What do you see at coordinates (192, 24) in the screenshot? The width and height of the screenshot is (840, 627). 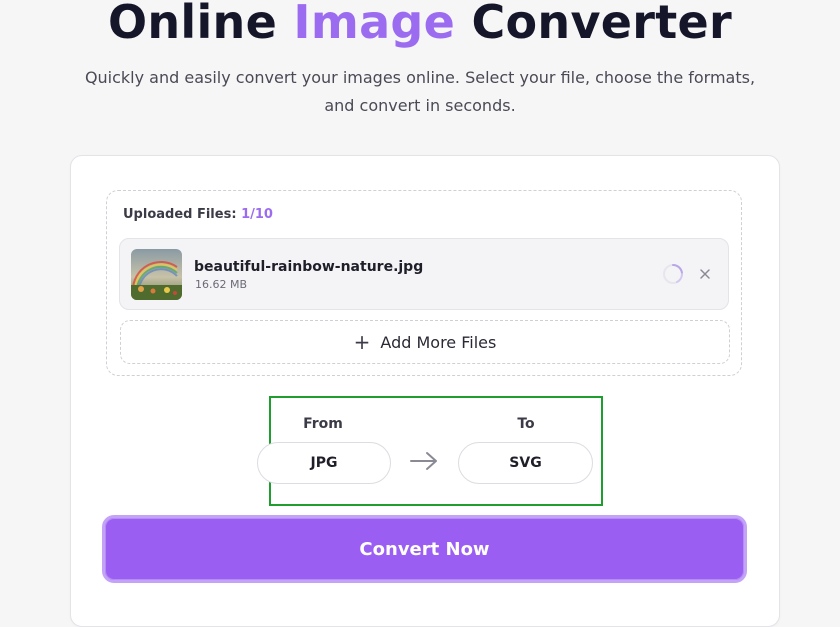 I see `title-part-1: Online` at bounding box center [192, 24].